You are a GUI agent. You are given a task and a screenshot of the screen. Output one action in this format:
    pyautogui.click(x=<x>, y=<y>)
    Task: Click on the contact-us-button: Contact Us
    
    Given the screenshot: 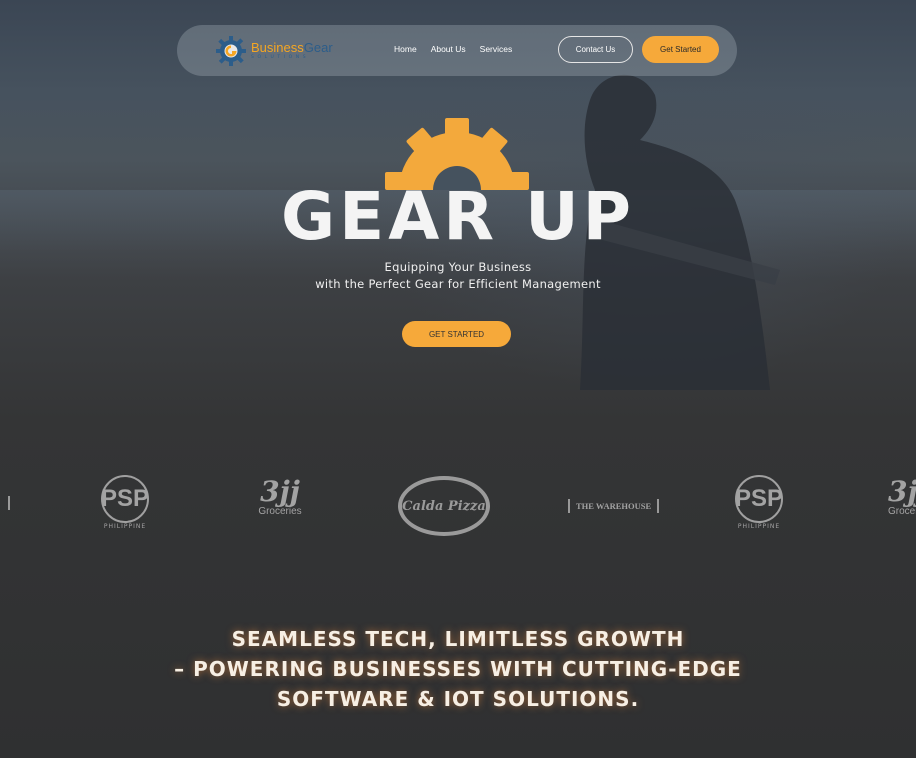 What is the action you would take?
    pyautogui.click(x=595, y=49)
    